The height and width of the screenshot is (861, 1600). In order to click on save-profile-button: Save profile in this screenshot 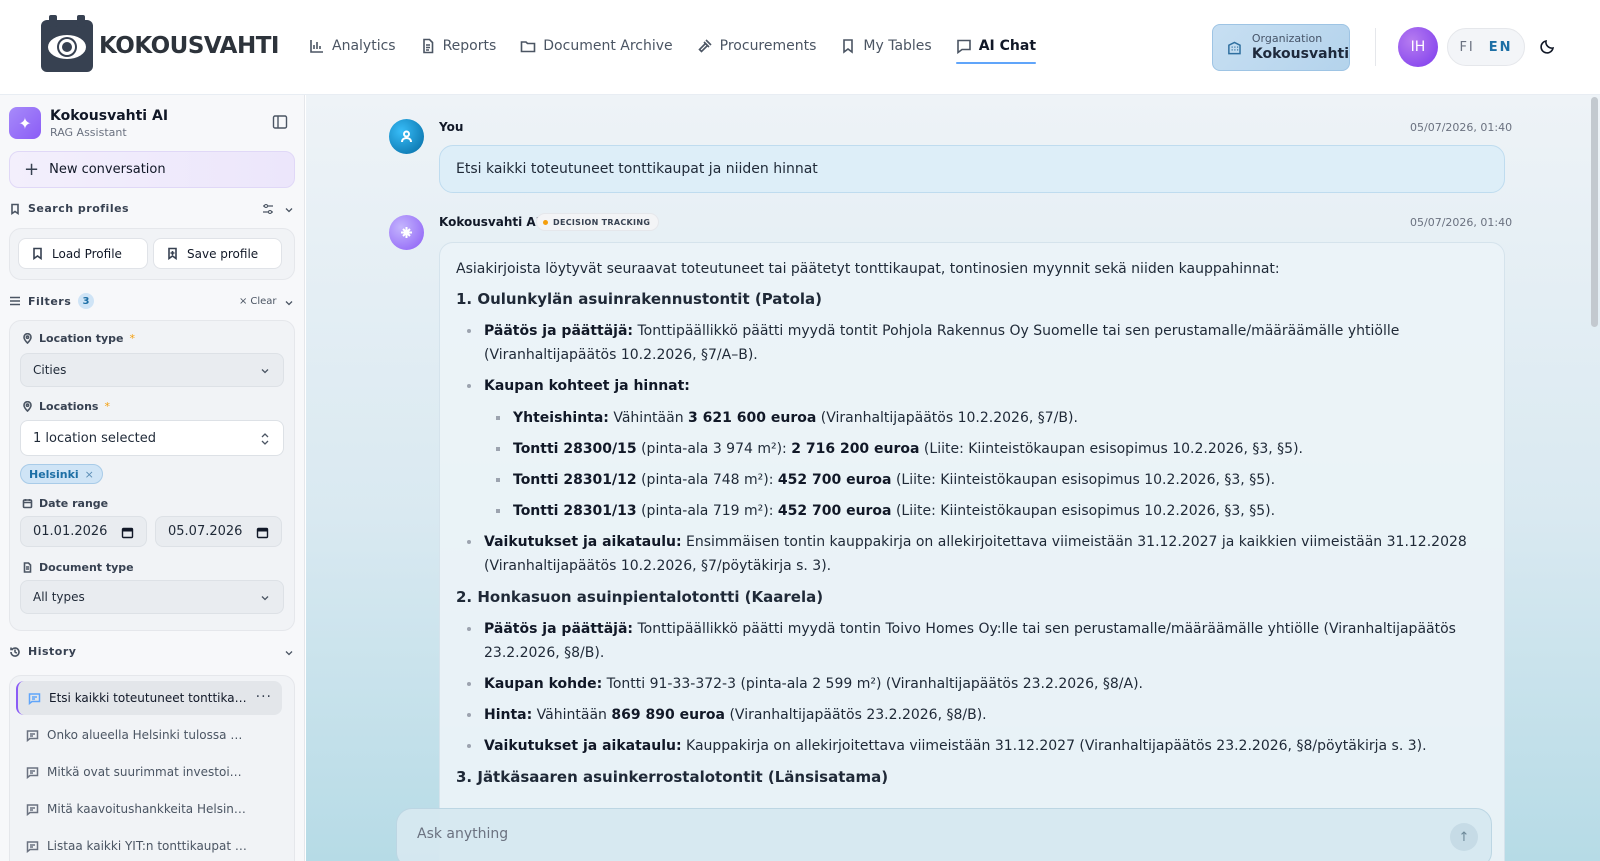, I will do `click(217, 253)`.